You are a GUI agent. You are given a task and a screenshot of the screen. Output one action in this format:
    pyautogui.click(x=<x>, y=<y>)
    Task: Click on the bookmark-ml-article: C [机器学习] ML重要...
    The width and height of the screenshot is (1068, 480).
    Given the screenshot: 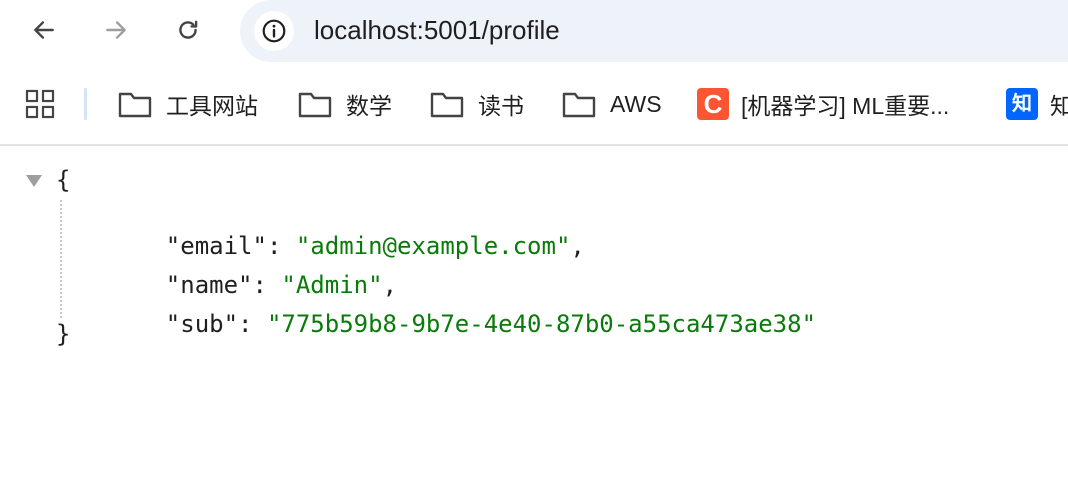 What is the action you would take?
    pyautogui.click(x=823, y=104)
    